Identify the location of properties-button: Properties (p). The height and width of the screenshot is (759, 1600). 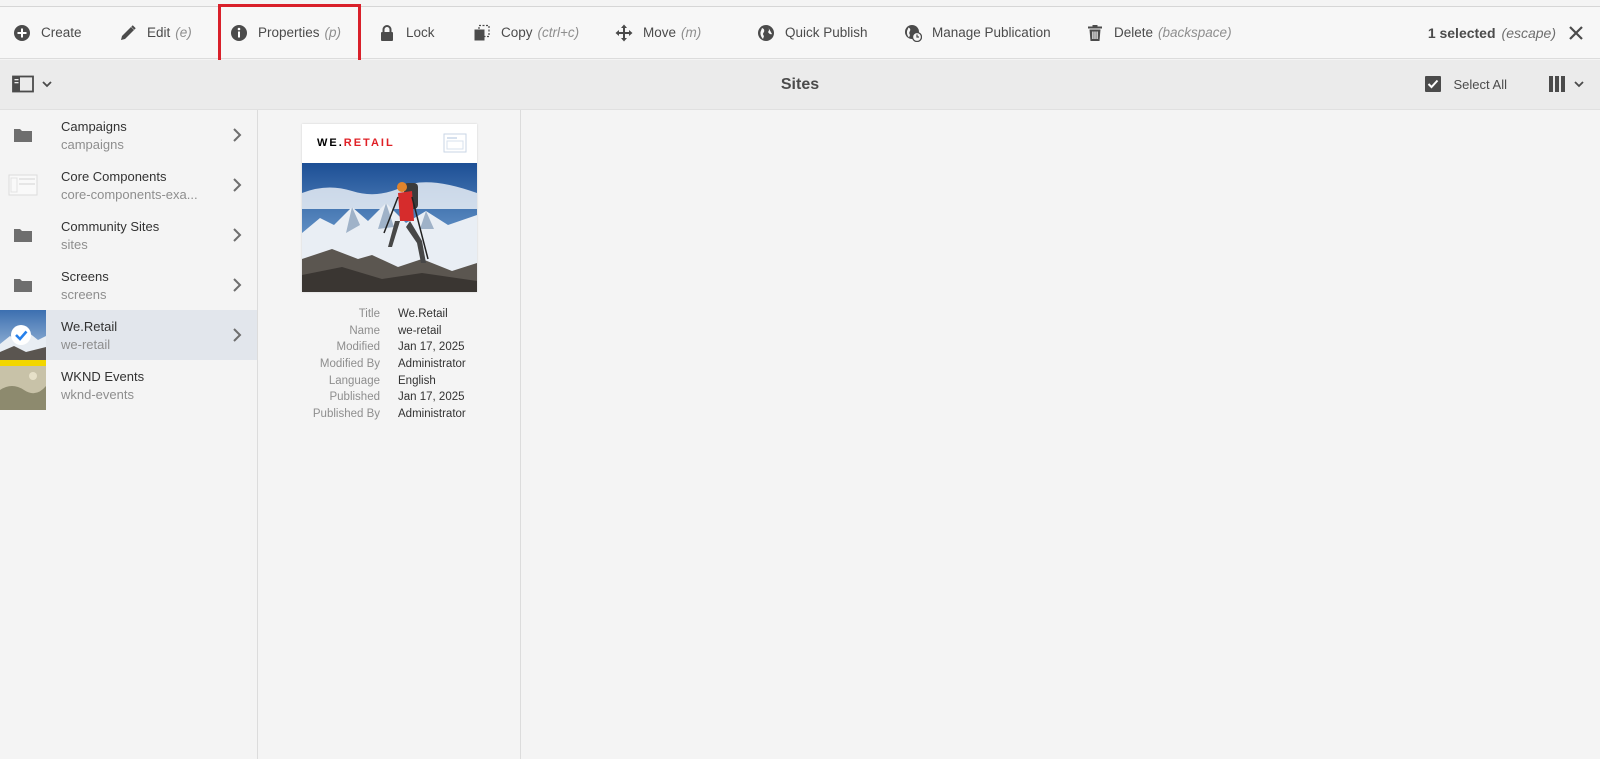
(285, 32).